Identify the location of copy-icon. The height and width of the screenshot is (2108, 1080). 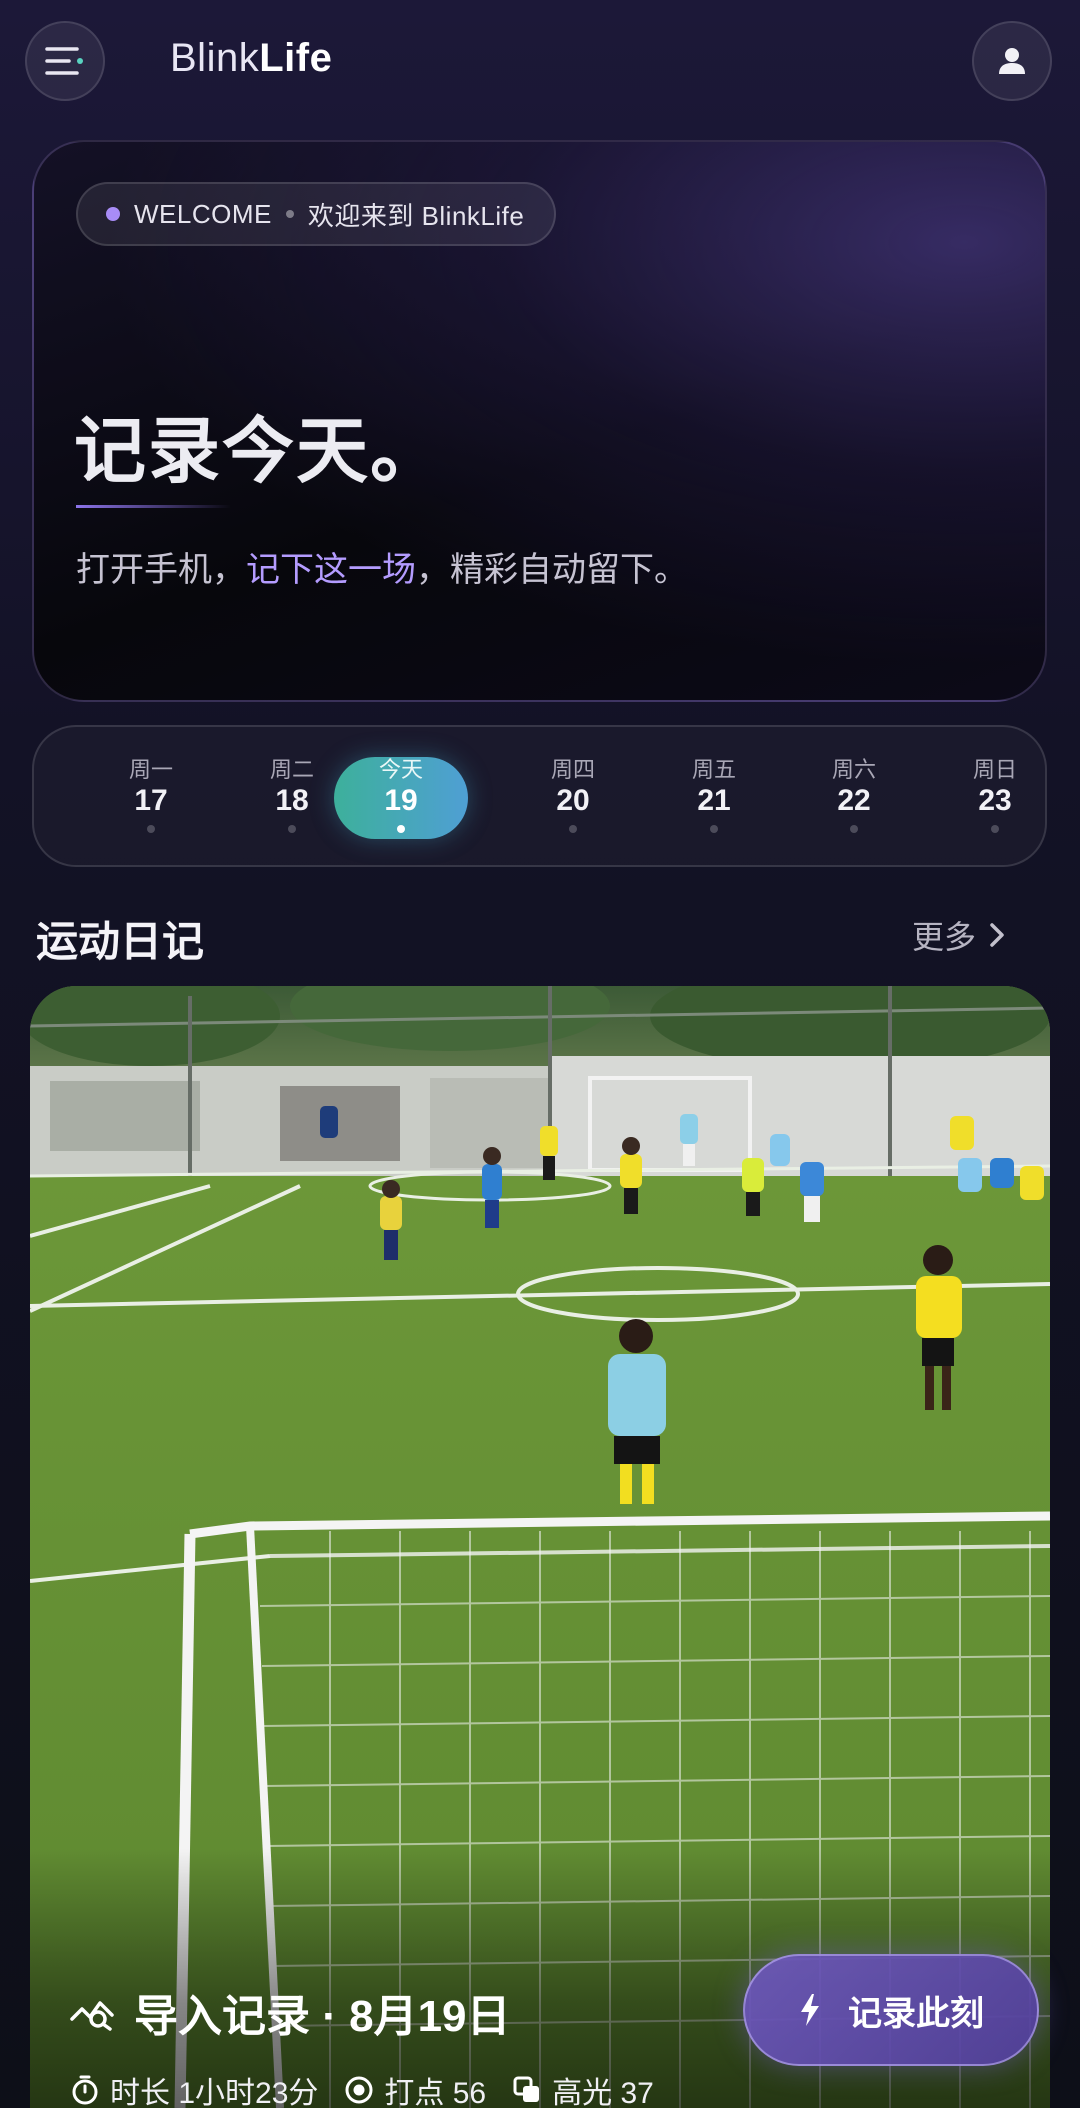
(526, 2089).